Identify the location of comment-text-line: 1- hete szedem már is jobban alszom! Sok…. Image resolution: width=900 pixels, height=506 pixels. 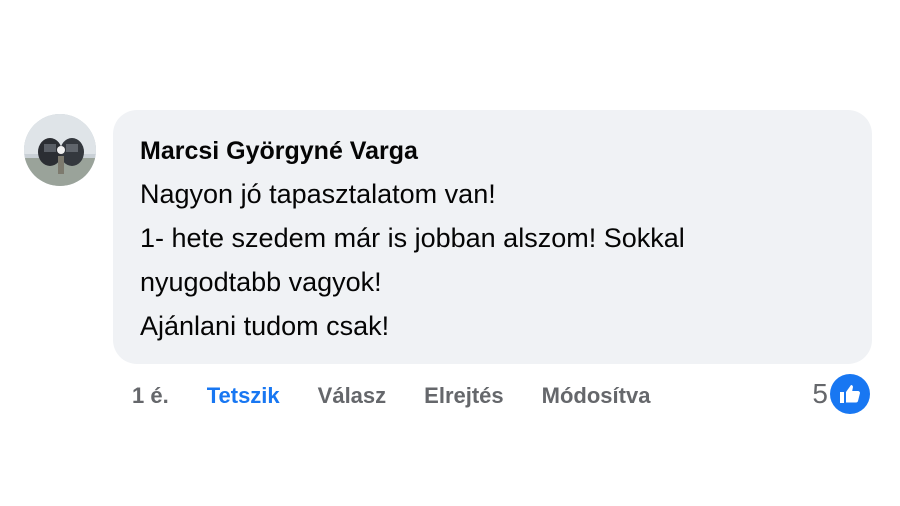
(412, 238).